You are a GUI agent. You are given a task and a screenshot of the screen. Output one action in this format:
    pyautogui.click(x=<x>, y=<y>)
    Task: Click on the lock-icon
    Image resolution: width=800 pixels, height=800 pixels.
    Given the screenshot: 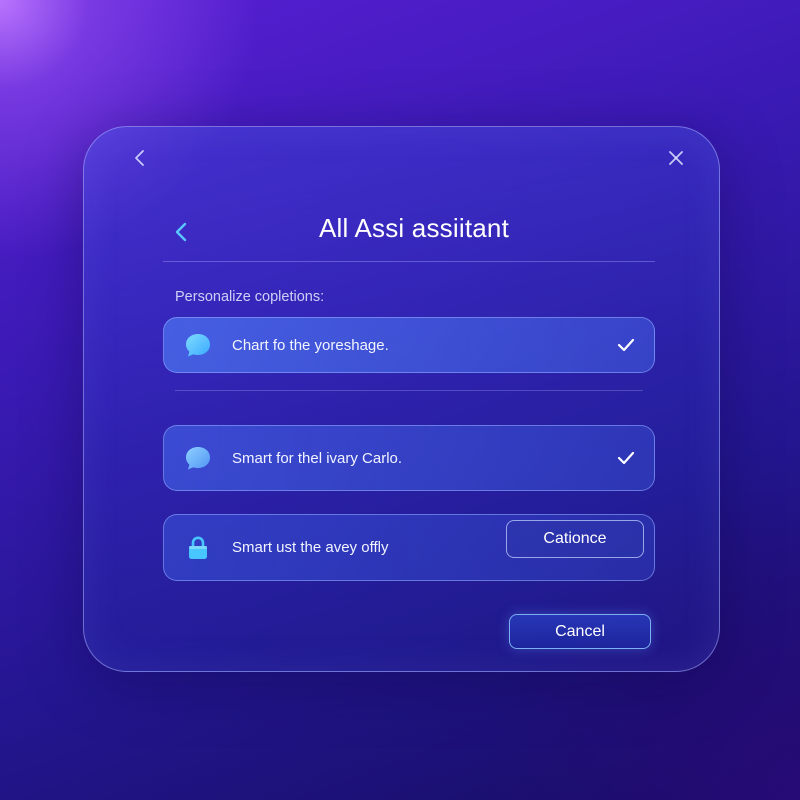 What is the action you would take?
    pyautogui.click(x=198, y=548)
    